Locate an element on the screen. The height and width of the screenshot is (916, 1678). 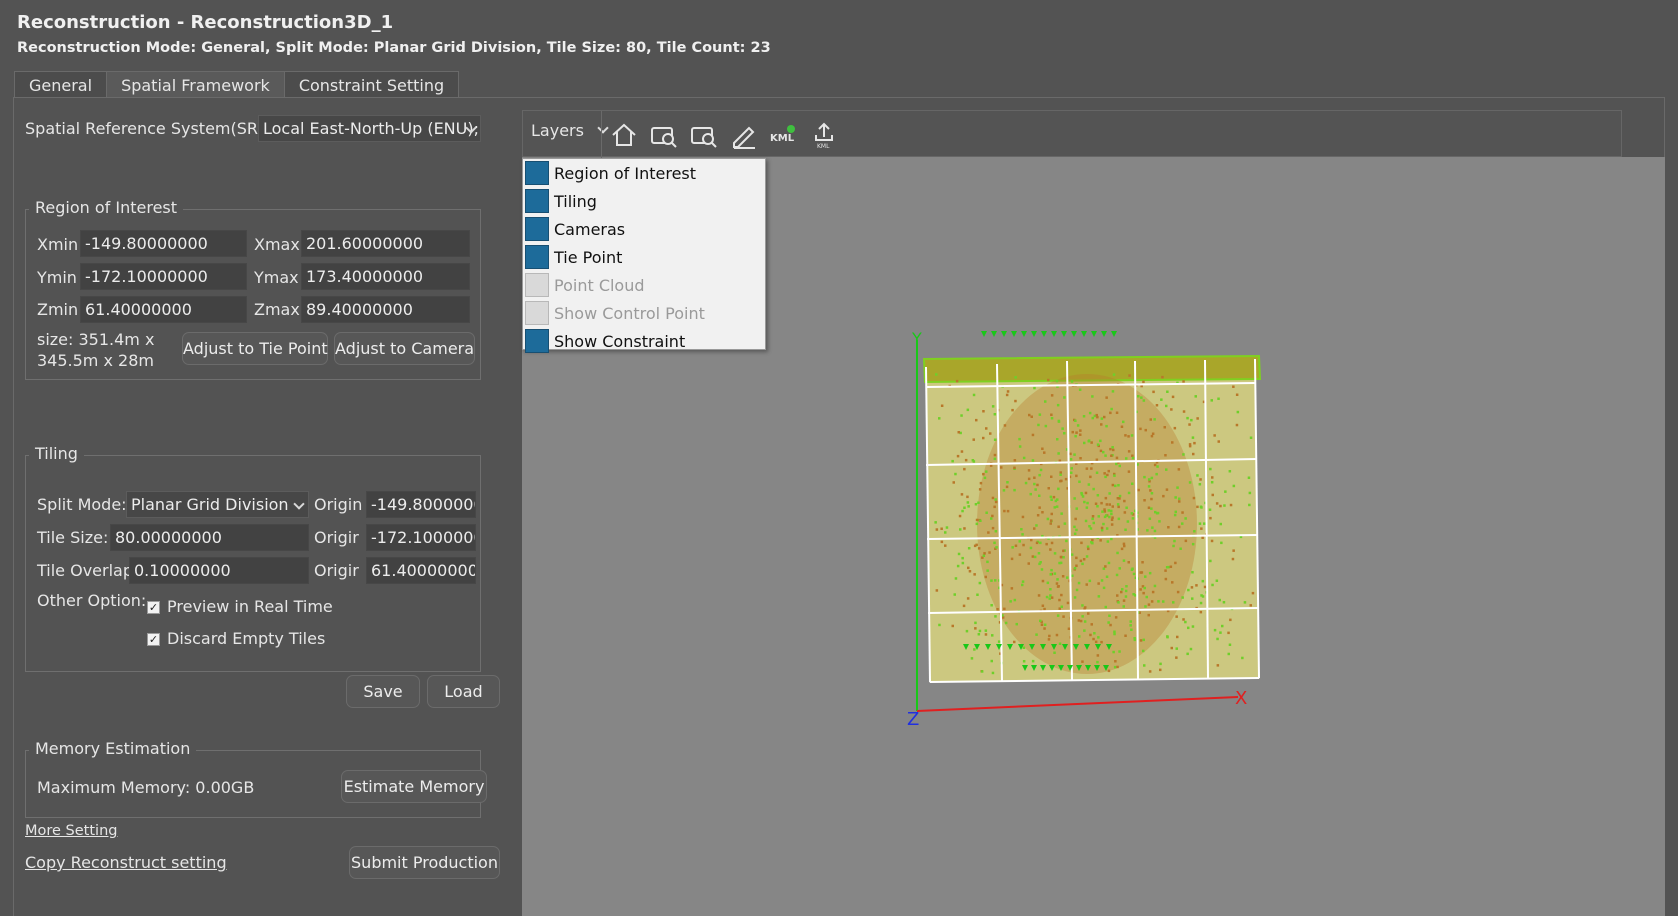
kml-export-icon: KML is located at coordinates (824, 135).